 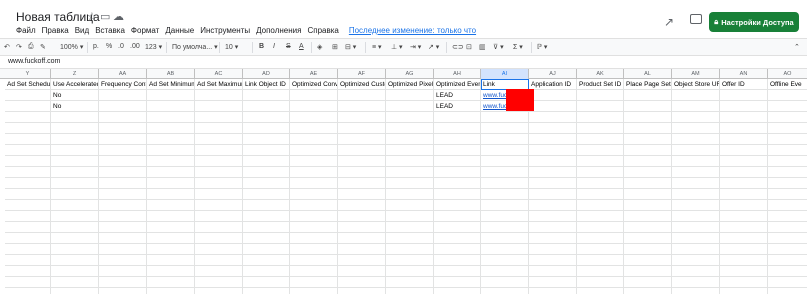 What do you see at coordinates (288, 46) in the screenshot?
I see `strikethrough-button: S` at bounding box center [288, 46].